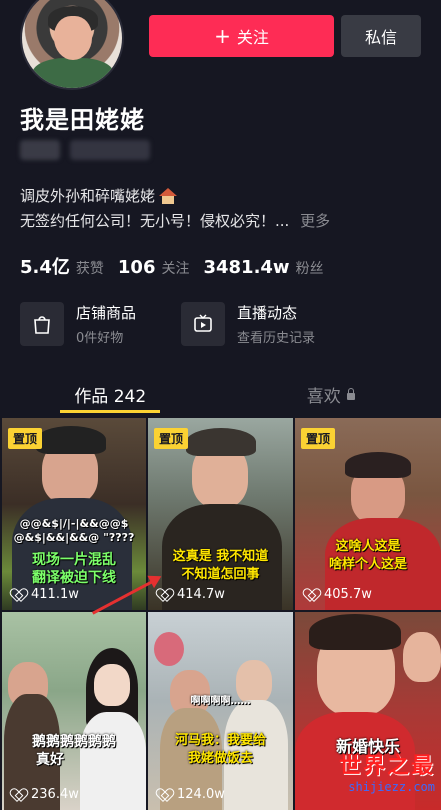  I want to click on bio-line-2: 无签约任何公司！无小号！侵权必究！... 更多, so click(175, 221).